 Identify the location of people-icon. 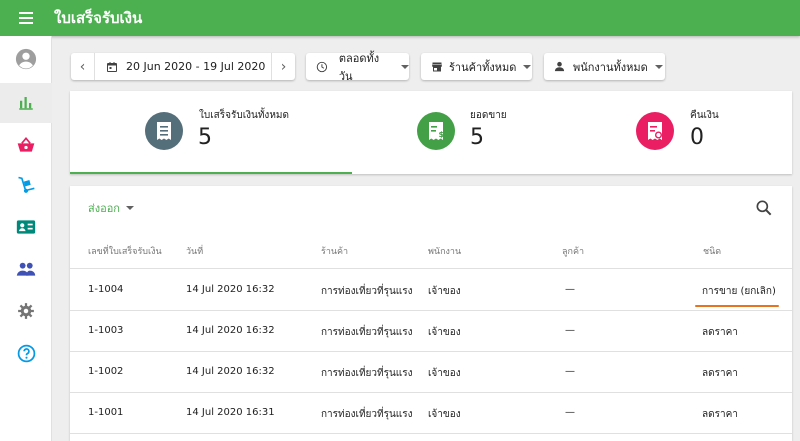
(26, 269).